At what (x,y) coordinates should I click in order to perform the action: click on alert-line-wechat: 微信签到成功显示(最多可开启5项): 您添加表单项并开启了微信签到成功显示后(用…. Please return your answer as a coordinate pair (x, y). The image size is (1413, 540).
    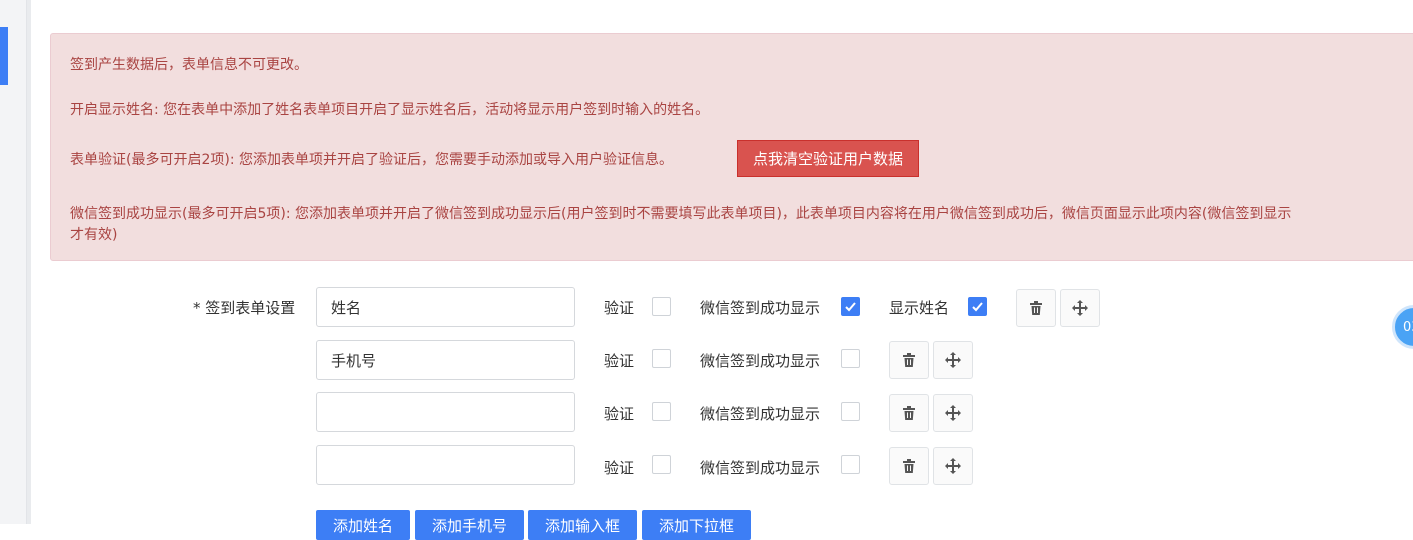
    Looking at the image, I should click on (681, 214).